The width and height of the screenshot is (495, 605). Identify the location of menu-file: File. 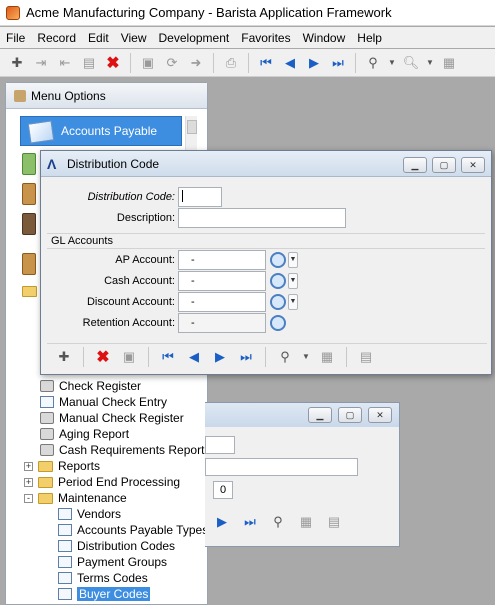
(15, 38).